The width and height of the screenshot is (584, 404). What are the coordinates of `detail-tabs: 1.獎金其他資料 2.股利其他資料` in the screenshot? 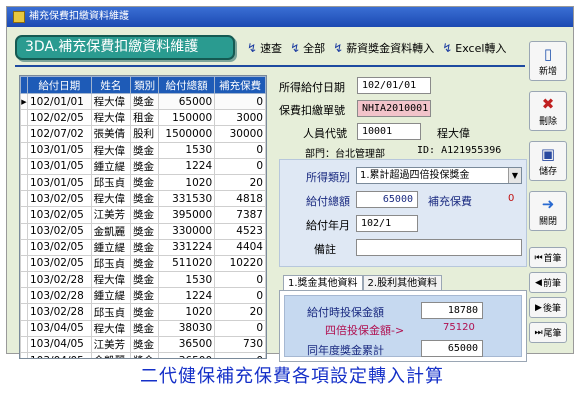 It's located at (363, 283).